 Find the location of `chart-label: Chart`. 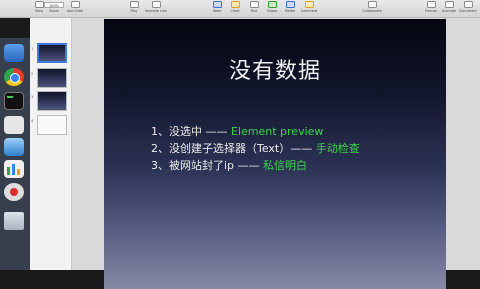

chart-label: Chart is located at coordinates (235, 11).